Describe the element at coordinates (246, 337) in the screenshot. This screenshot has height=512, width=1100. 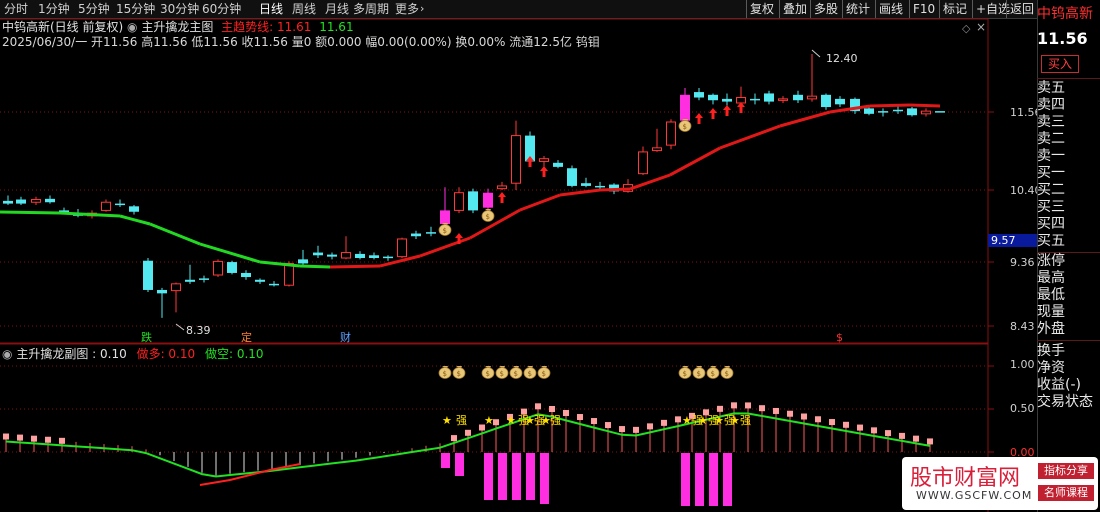
I see `event-marker: 定` at that location.